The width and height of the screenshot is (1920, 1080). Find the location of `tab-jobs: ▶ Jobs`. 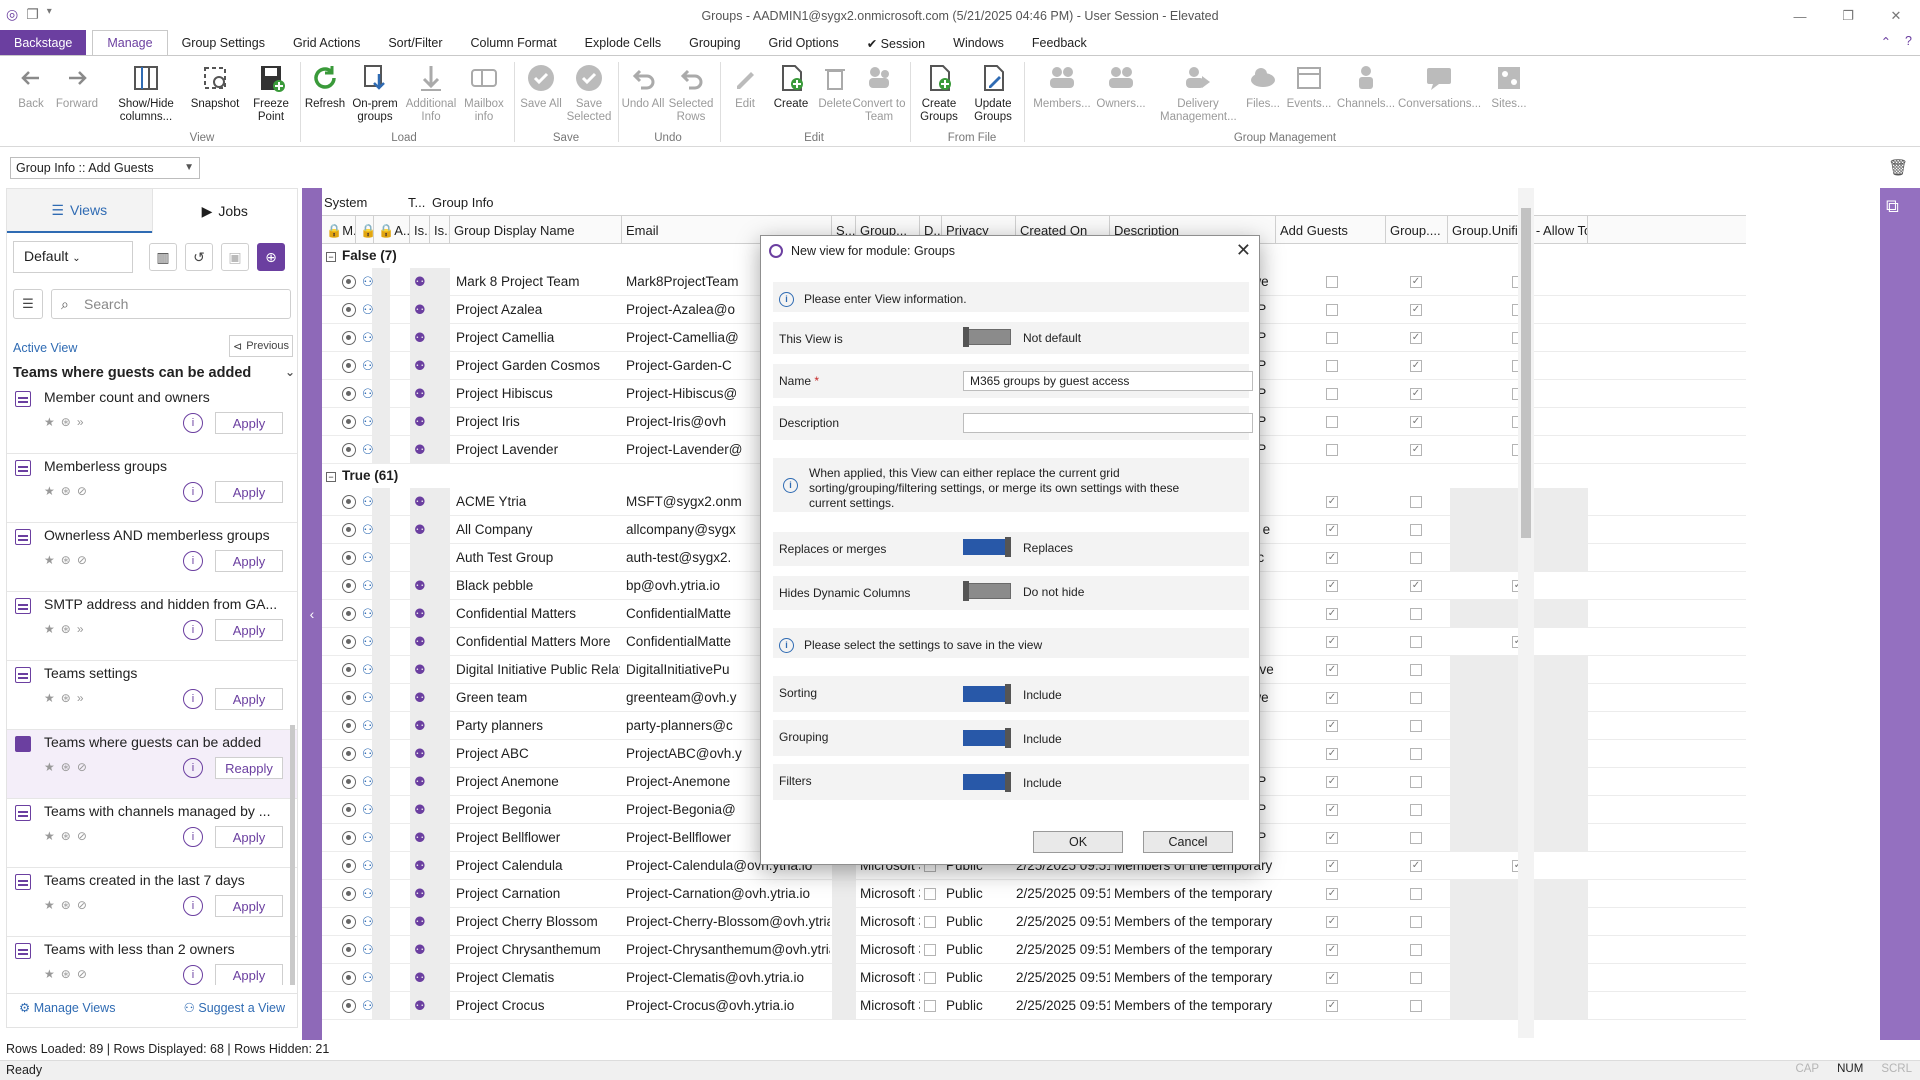

tab-jobs: ▶ Jobs is located at coordinates (224, 211).